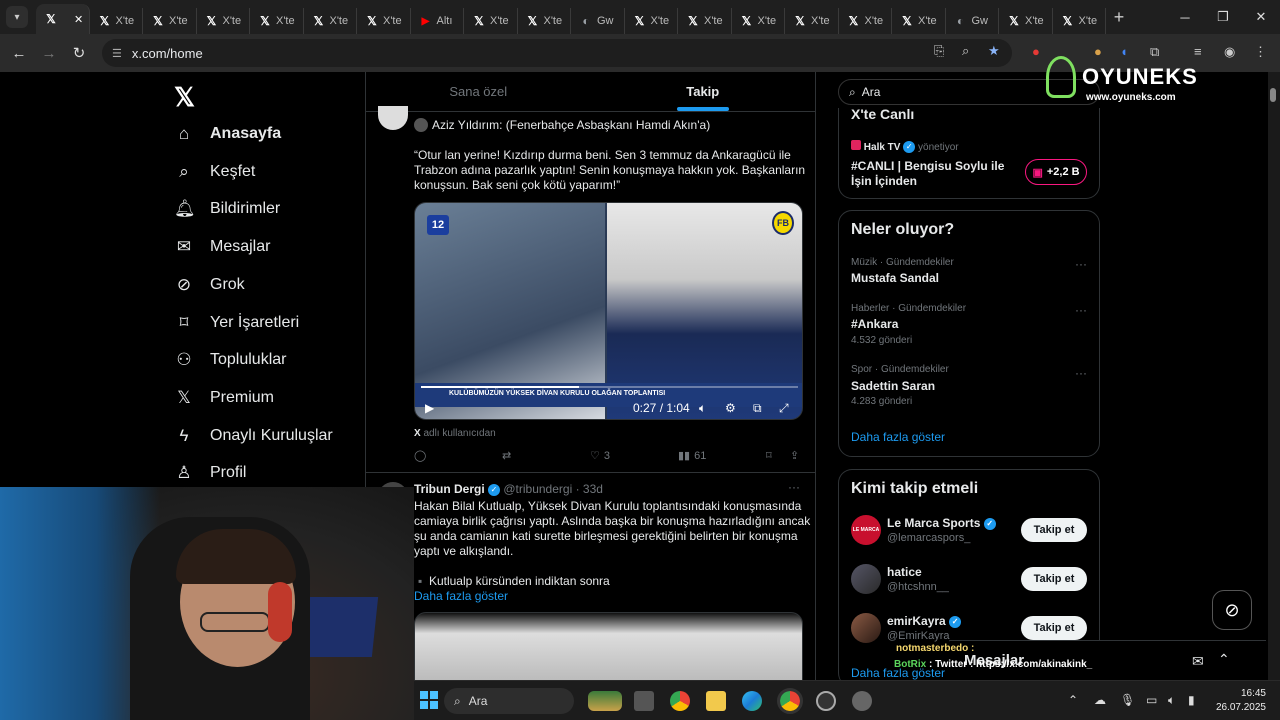  I want to click on site-info-icon: ☰, so click(117, 53).